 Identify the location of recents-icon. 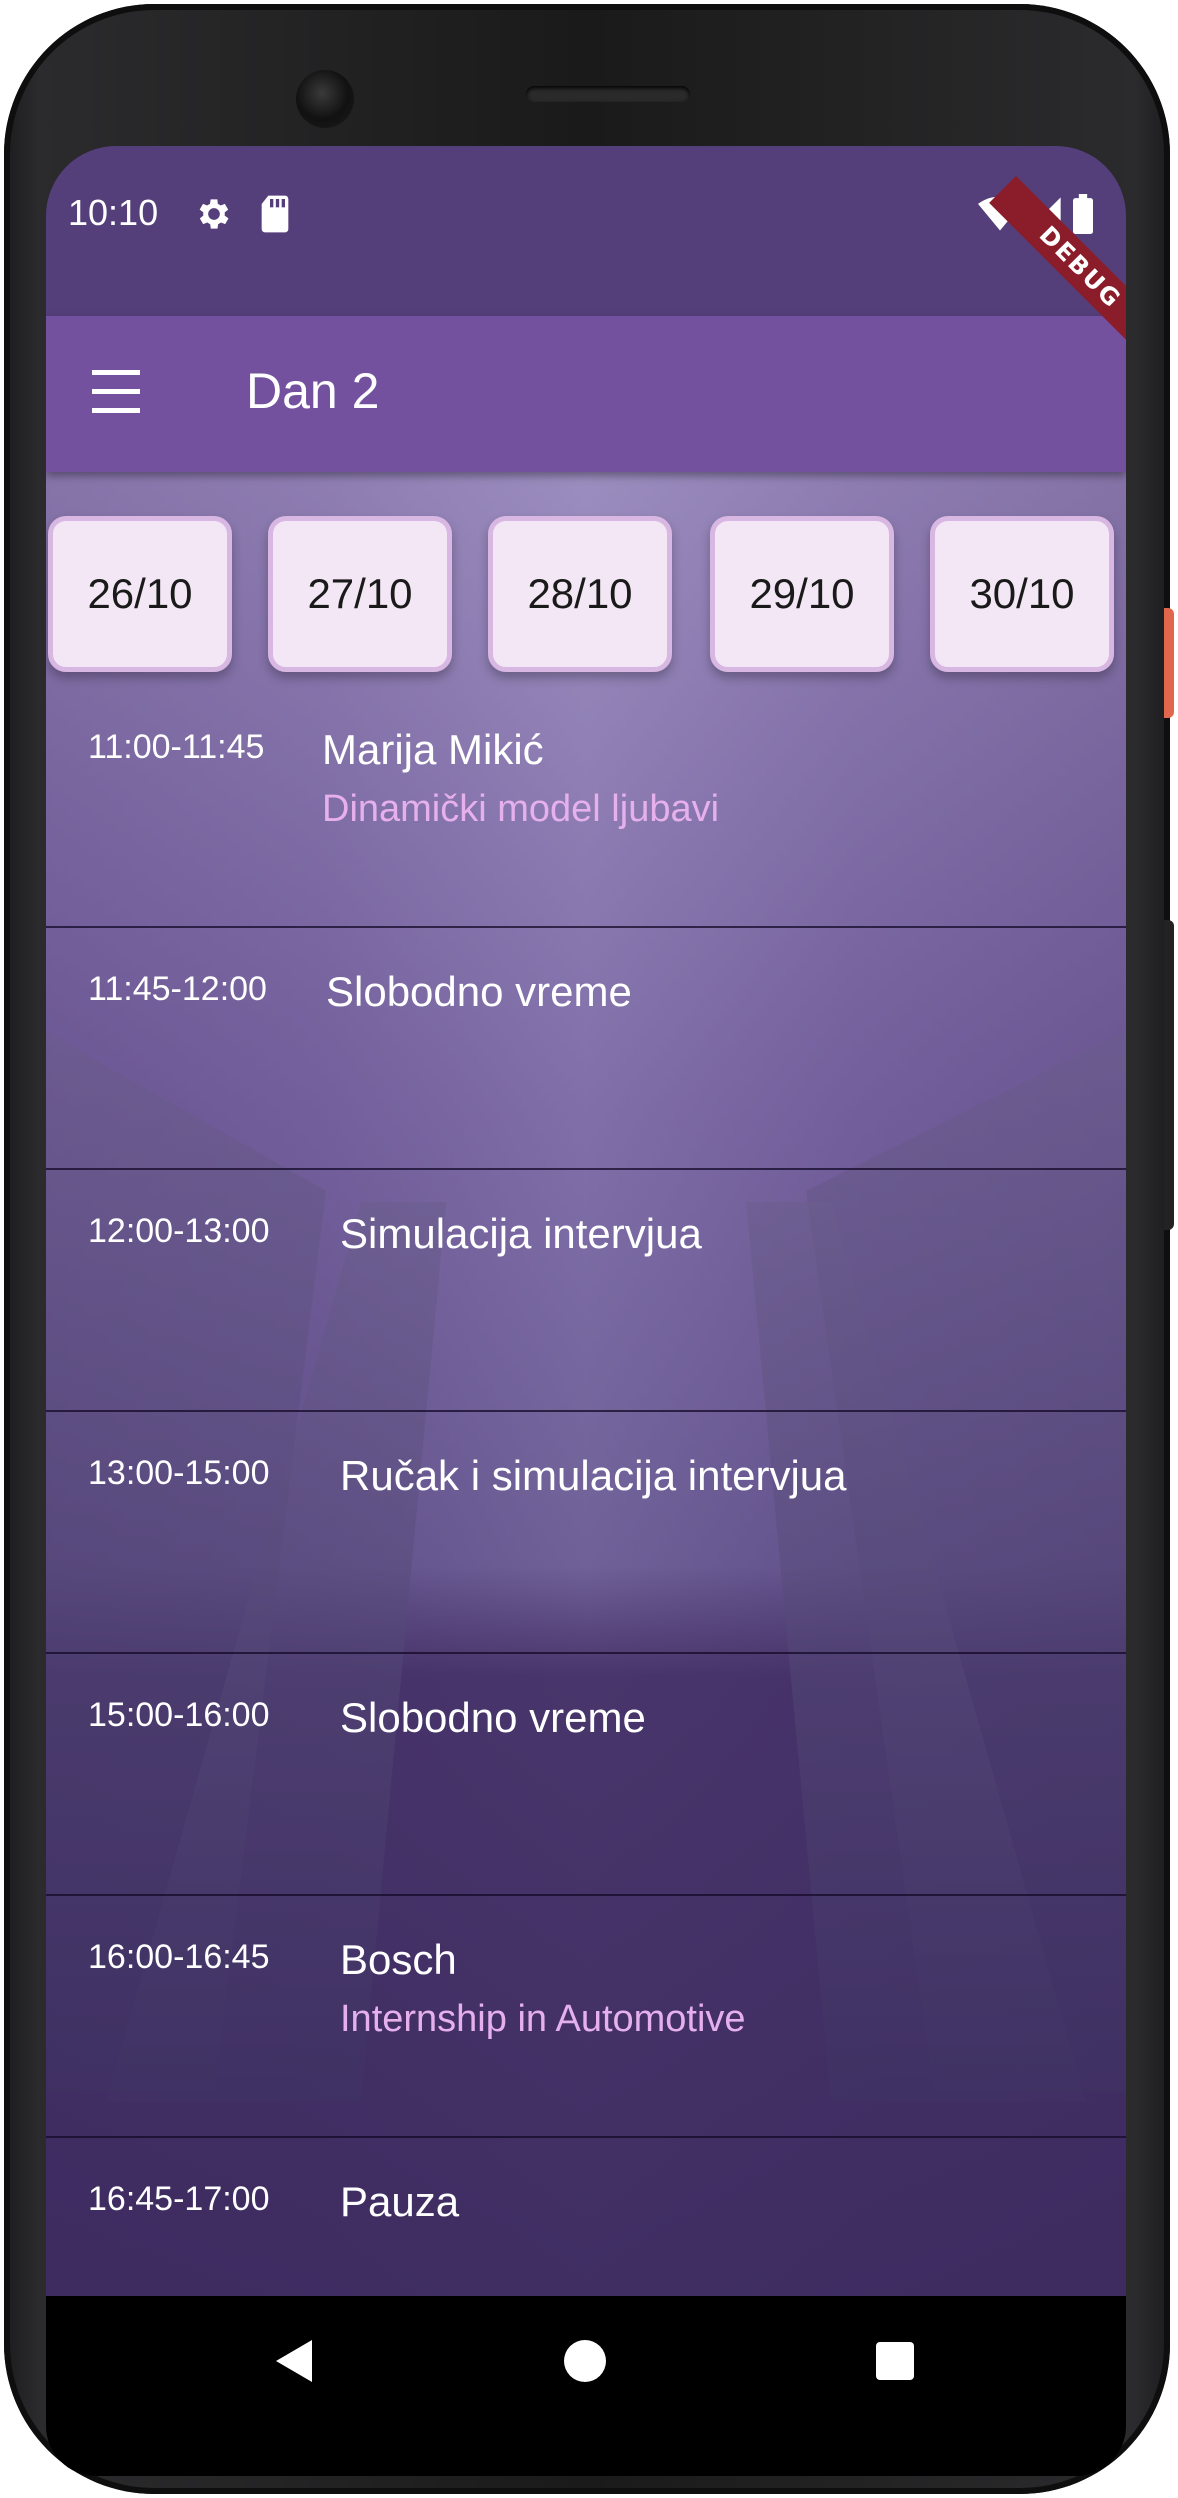
(895, 2361).